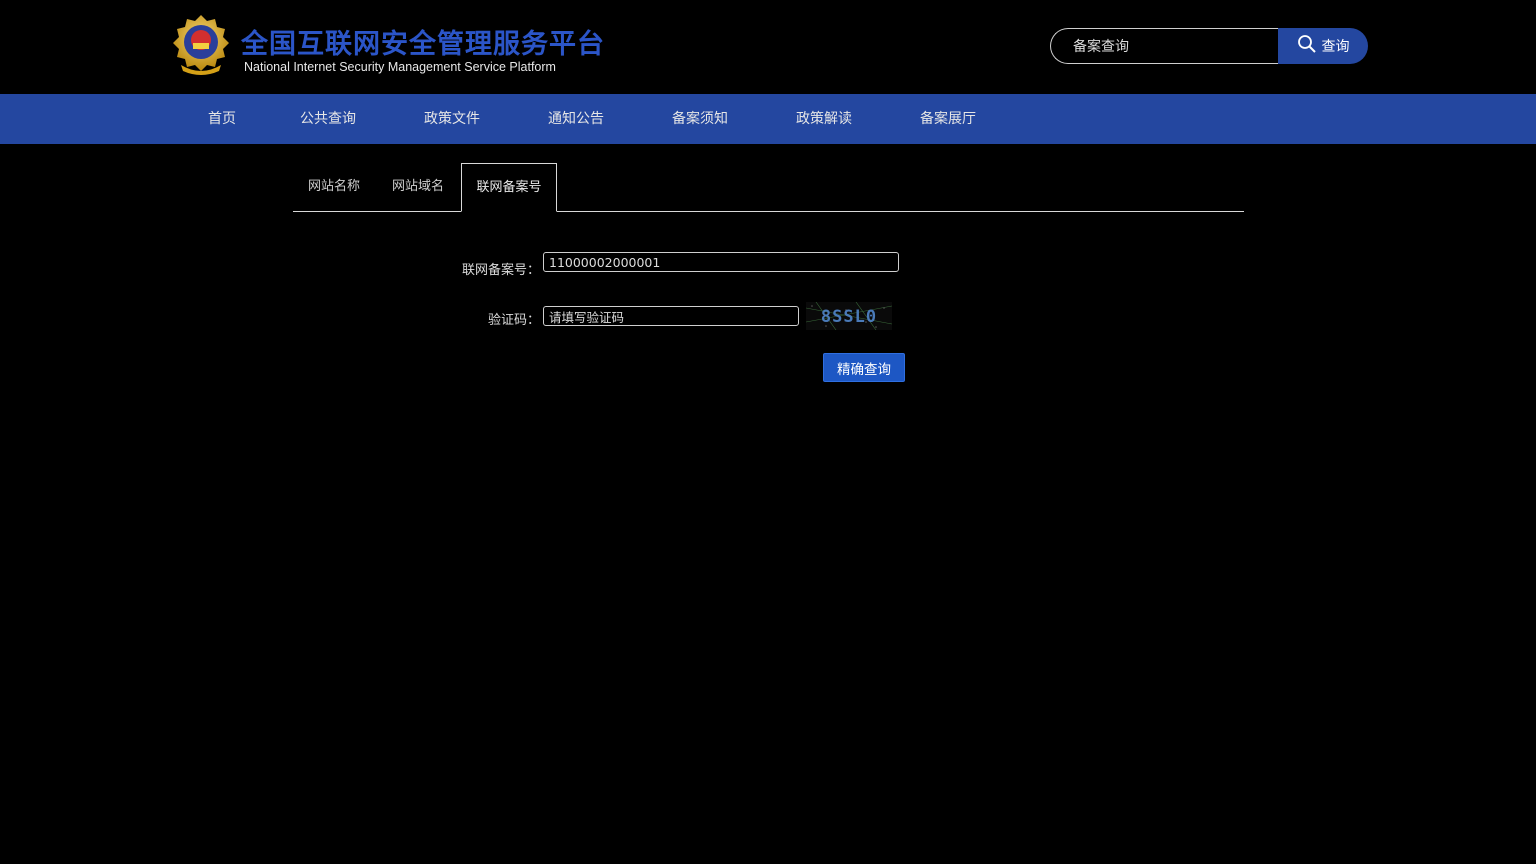  What do you see at coordinates (864, 367) in the screenshot?
I see `exact-query-button: 精确查询` at bounding box center [864, 367].